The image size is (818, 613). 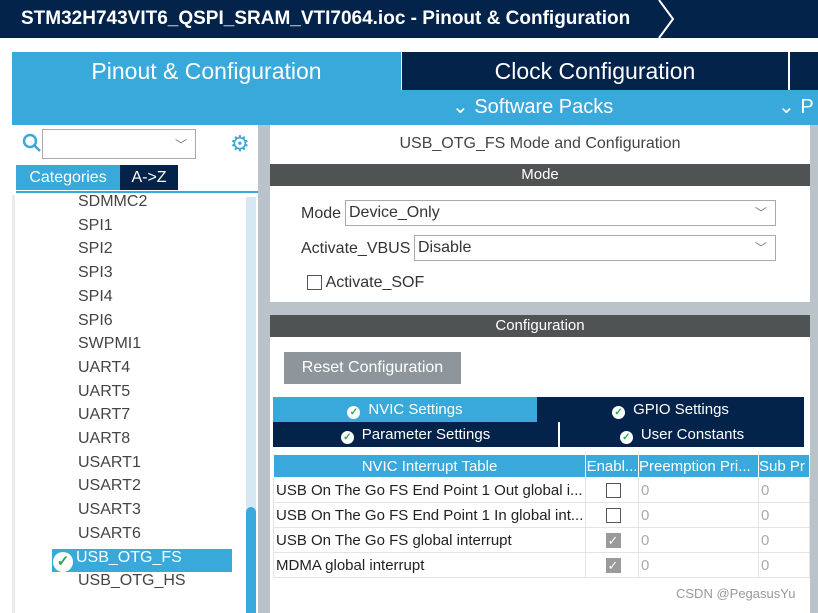 I want to click on table-row: USB On The Go FS global interrupt ✓ 0 0, so click(x=541, y=540).